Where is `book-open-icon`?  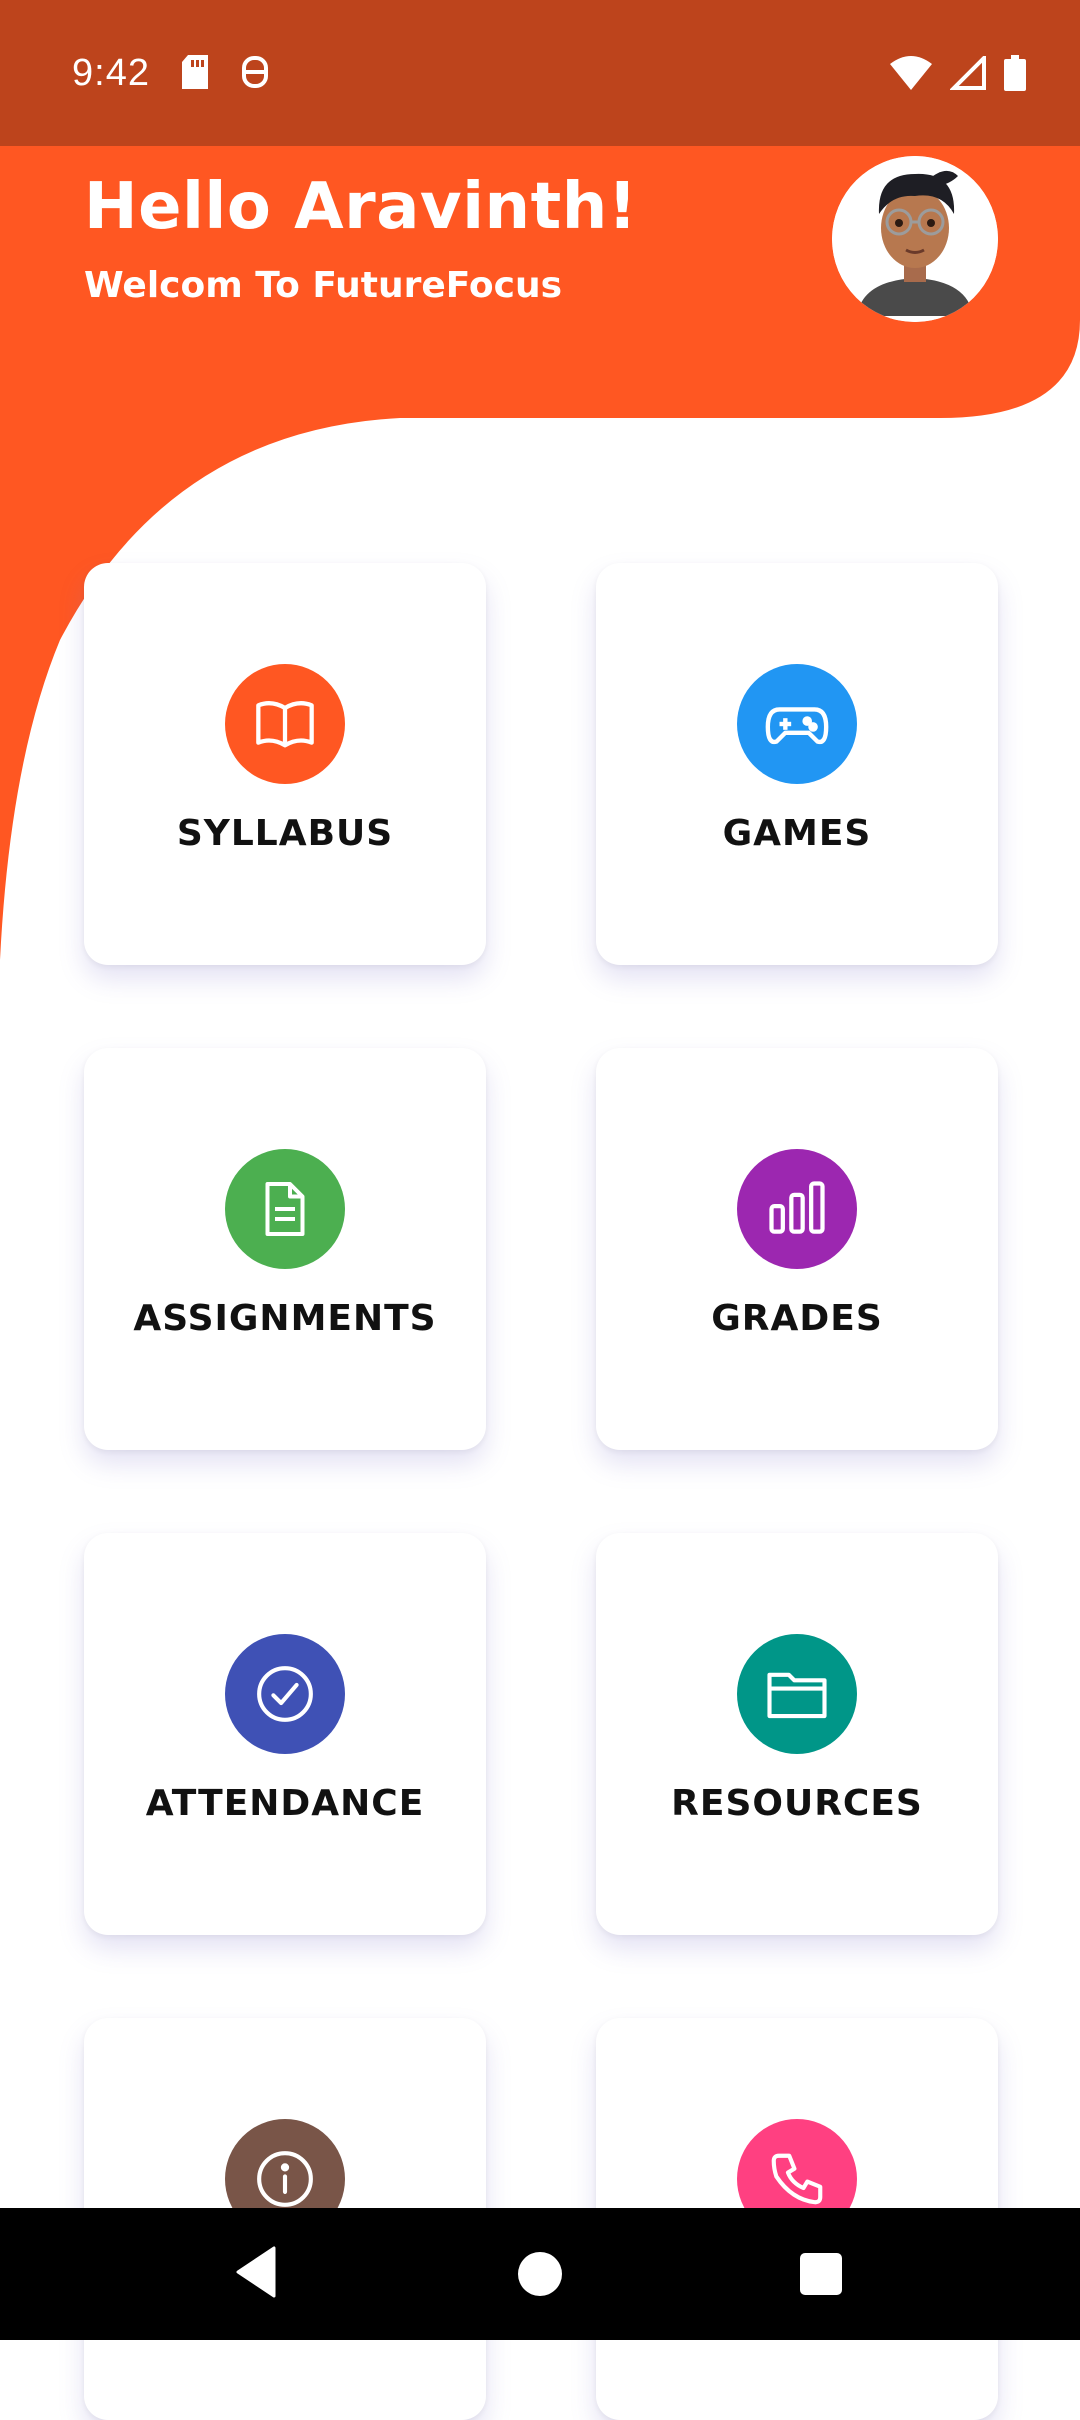 book-open-icon is located at coordinates (285, 724).